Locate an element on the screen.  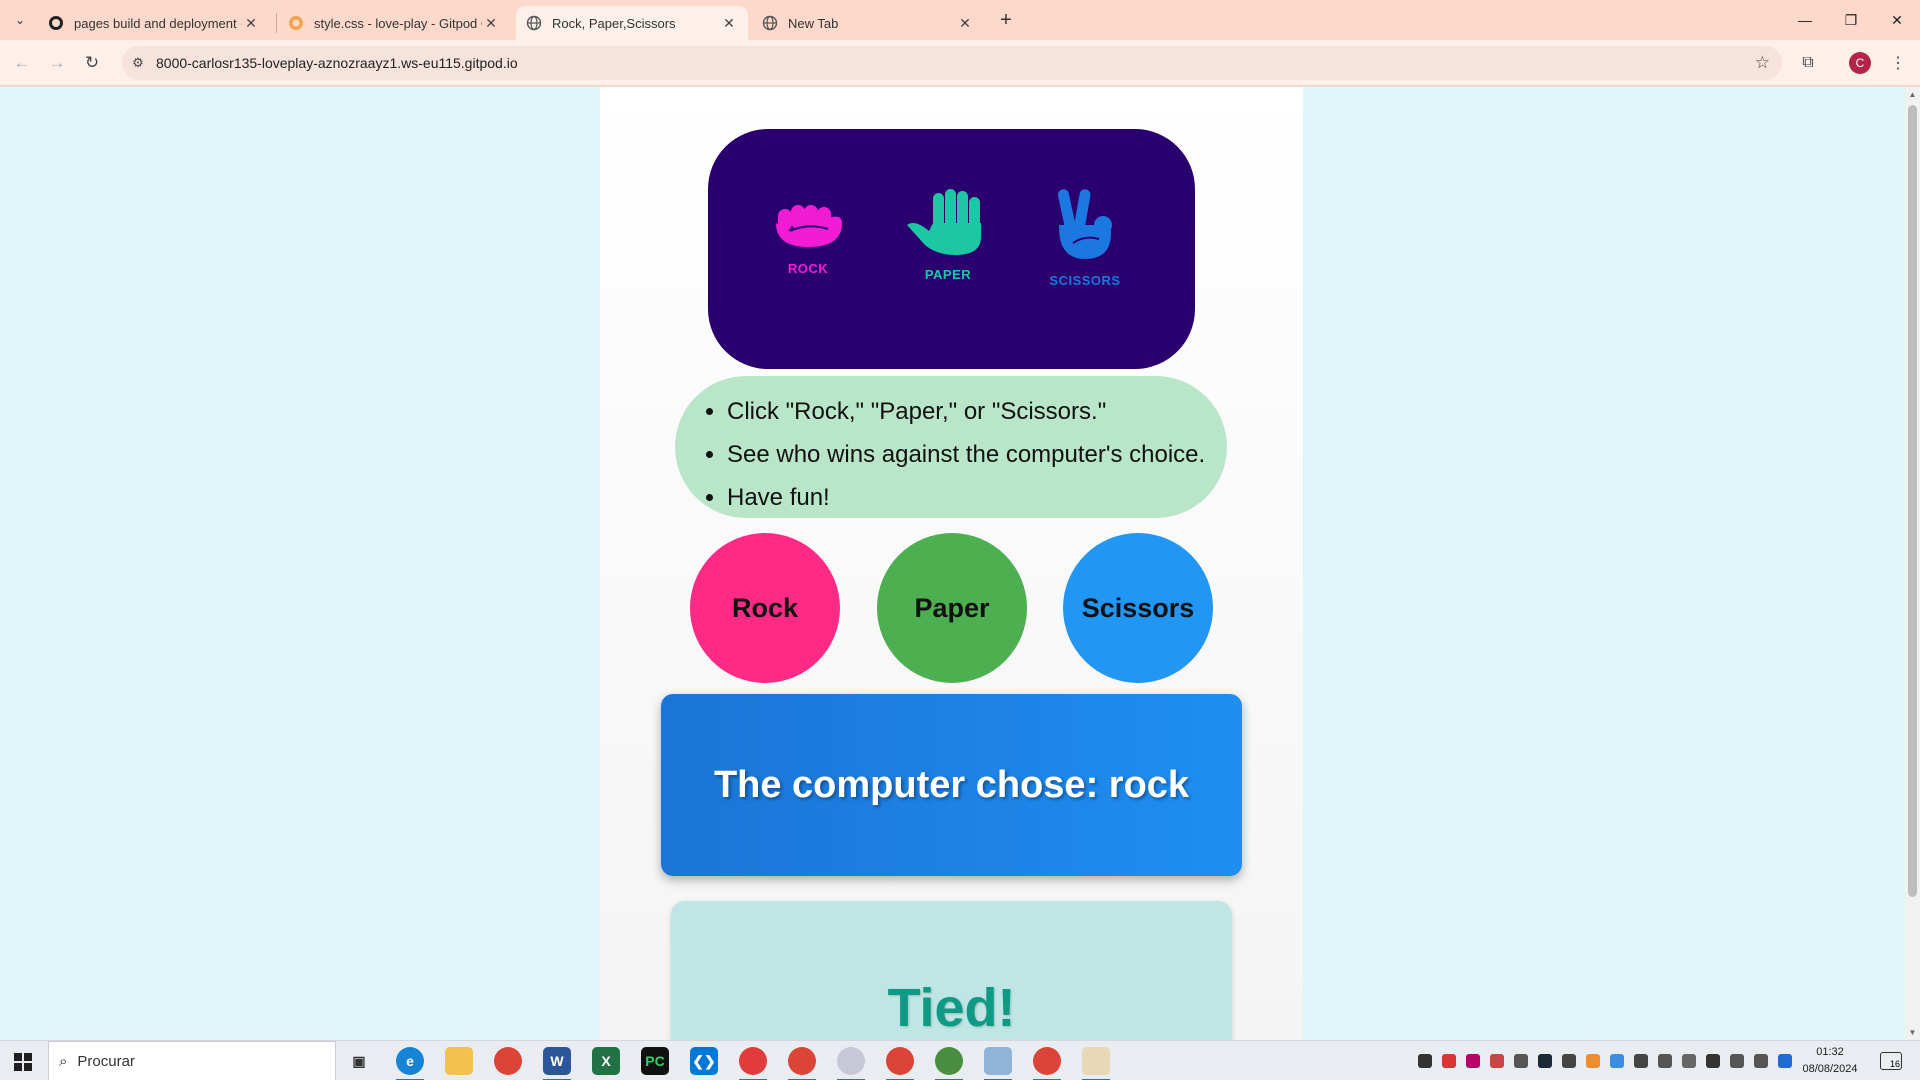
tab-title: New Tab is located at coordinates (813, 23).